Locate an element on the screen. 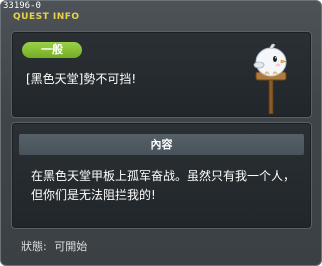  quest-status: 狀態: 可開始 is located at coordinates (56, 246).